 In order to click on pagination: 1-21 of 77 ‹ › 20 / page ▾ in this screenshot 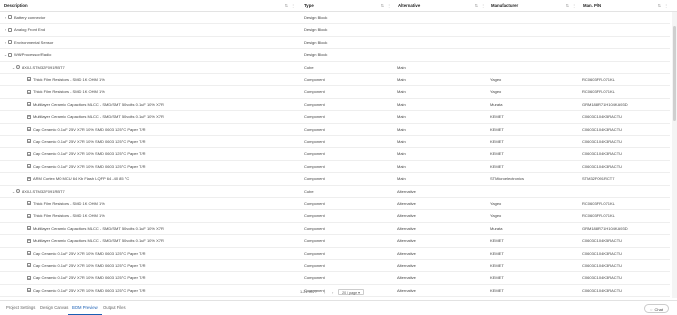, I will do `click(332, 292)`.